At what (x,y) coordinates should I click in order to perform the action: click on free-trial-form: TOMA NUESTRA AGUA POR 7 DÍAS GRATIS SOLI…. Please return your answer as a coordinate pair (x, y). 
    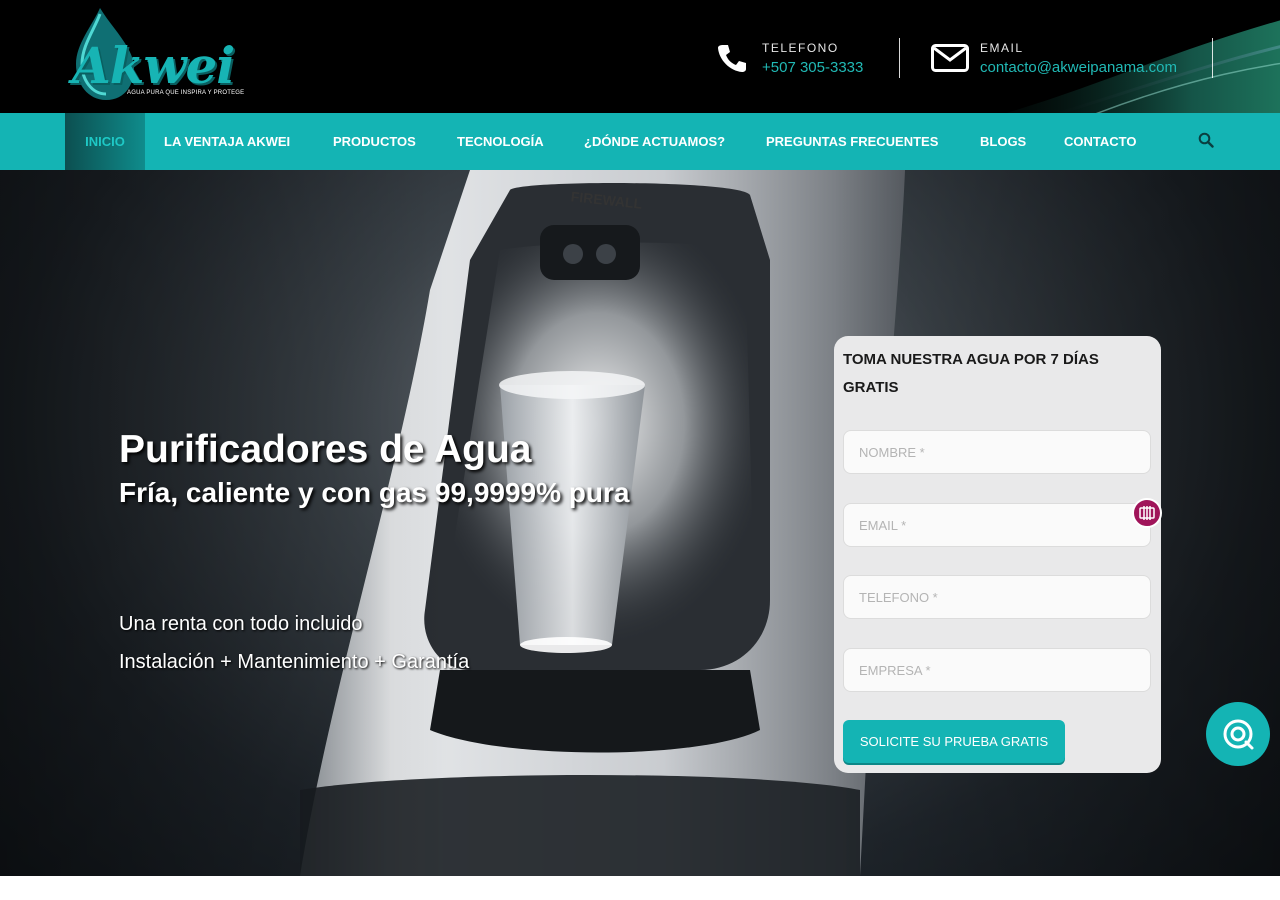
    Looking at the image, I should click on (998, 554).